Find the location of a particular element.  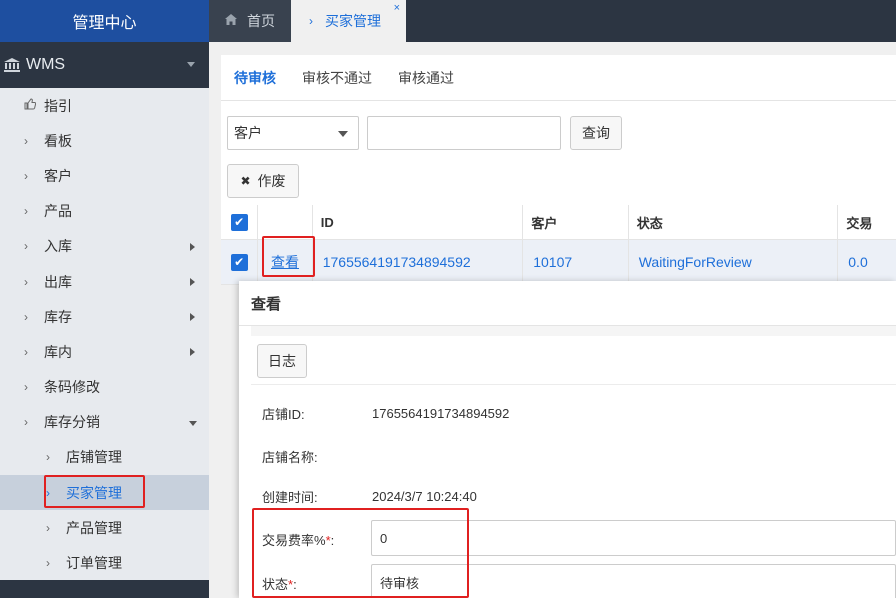

void-button: ✖ 作废 is located at coordinates (263, 181).